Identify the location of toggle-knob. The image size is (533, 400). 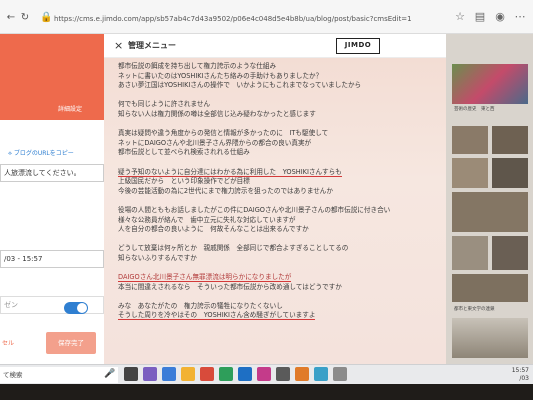
(82, 308).